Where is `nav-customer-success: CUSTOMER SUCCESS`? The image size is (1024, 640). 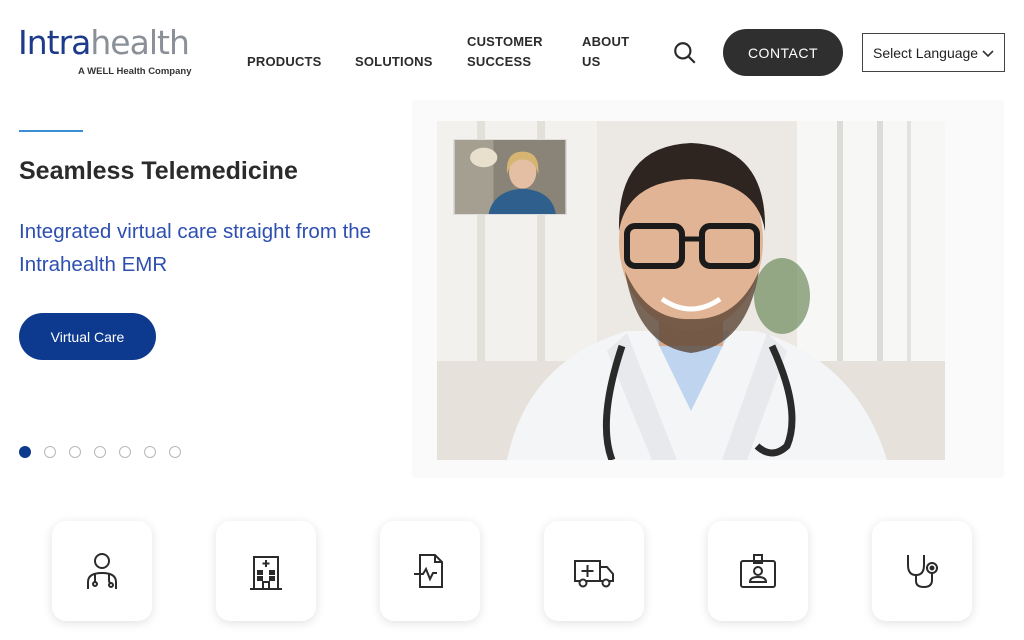
nav-customer-success: CUSTOMER SUCCESS is located at coordinates (512, 52).